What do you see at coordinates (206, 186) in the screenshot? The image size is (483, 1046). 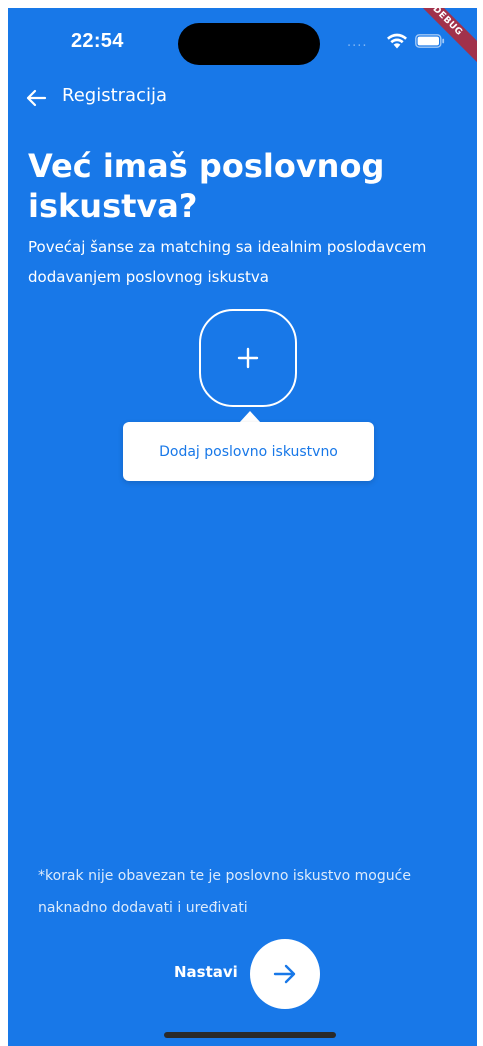 I see `page-title: Već imaš poslovnog iskustva?` at bounding box center [206, 186].